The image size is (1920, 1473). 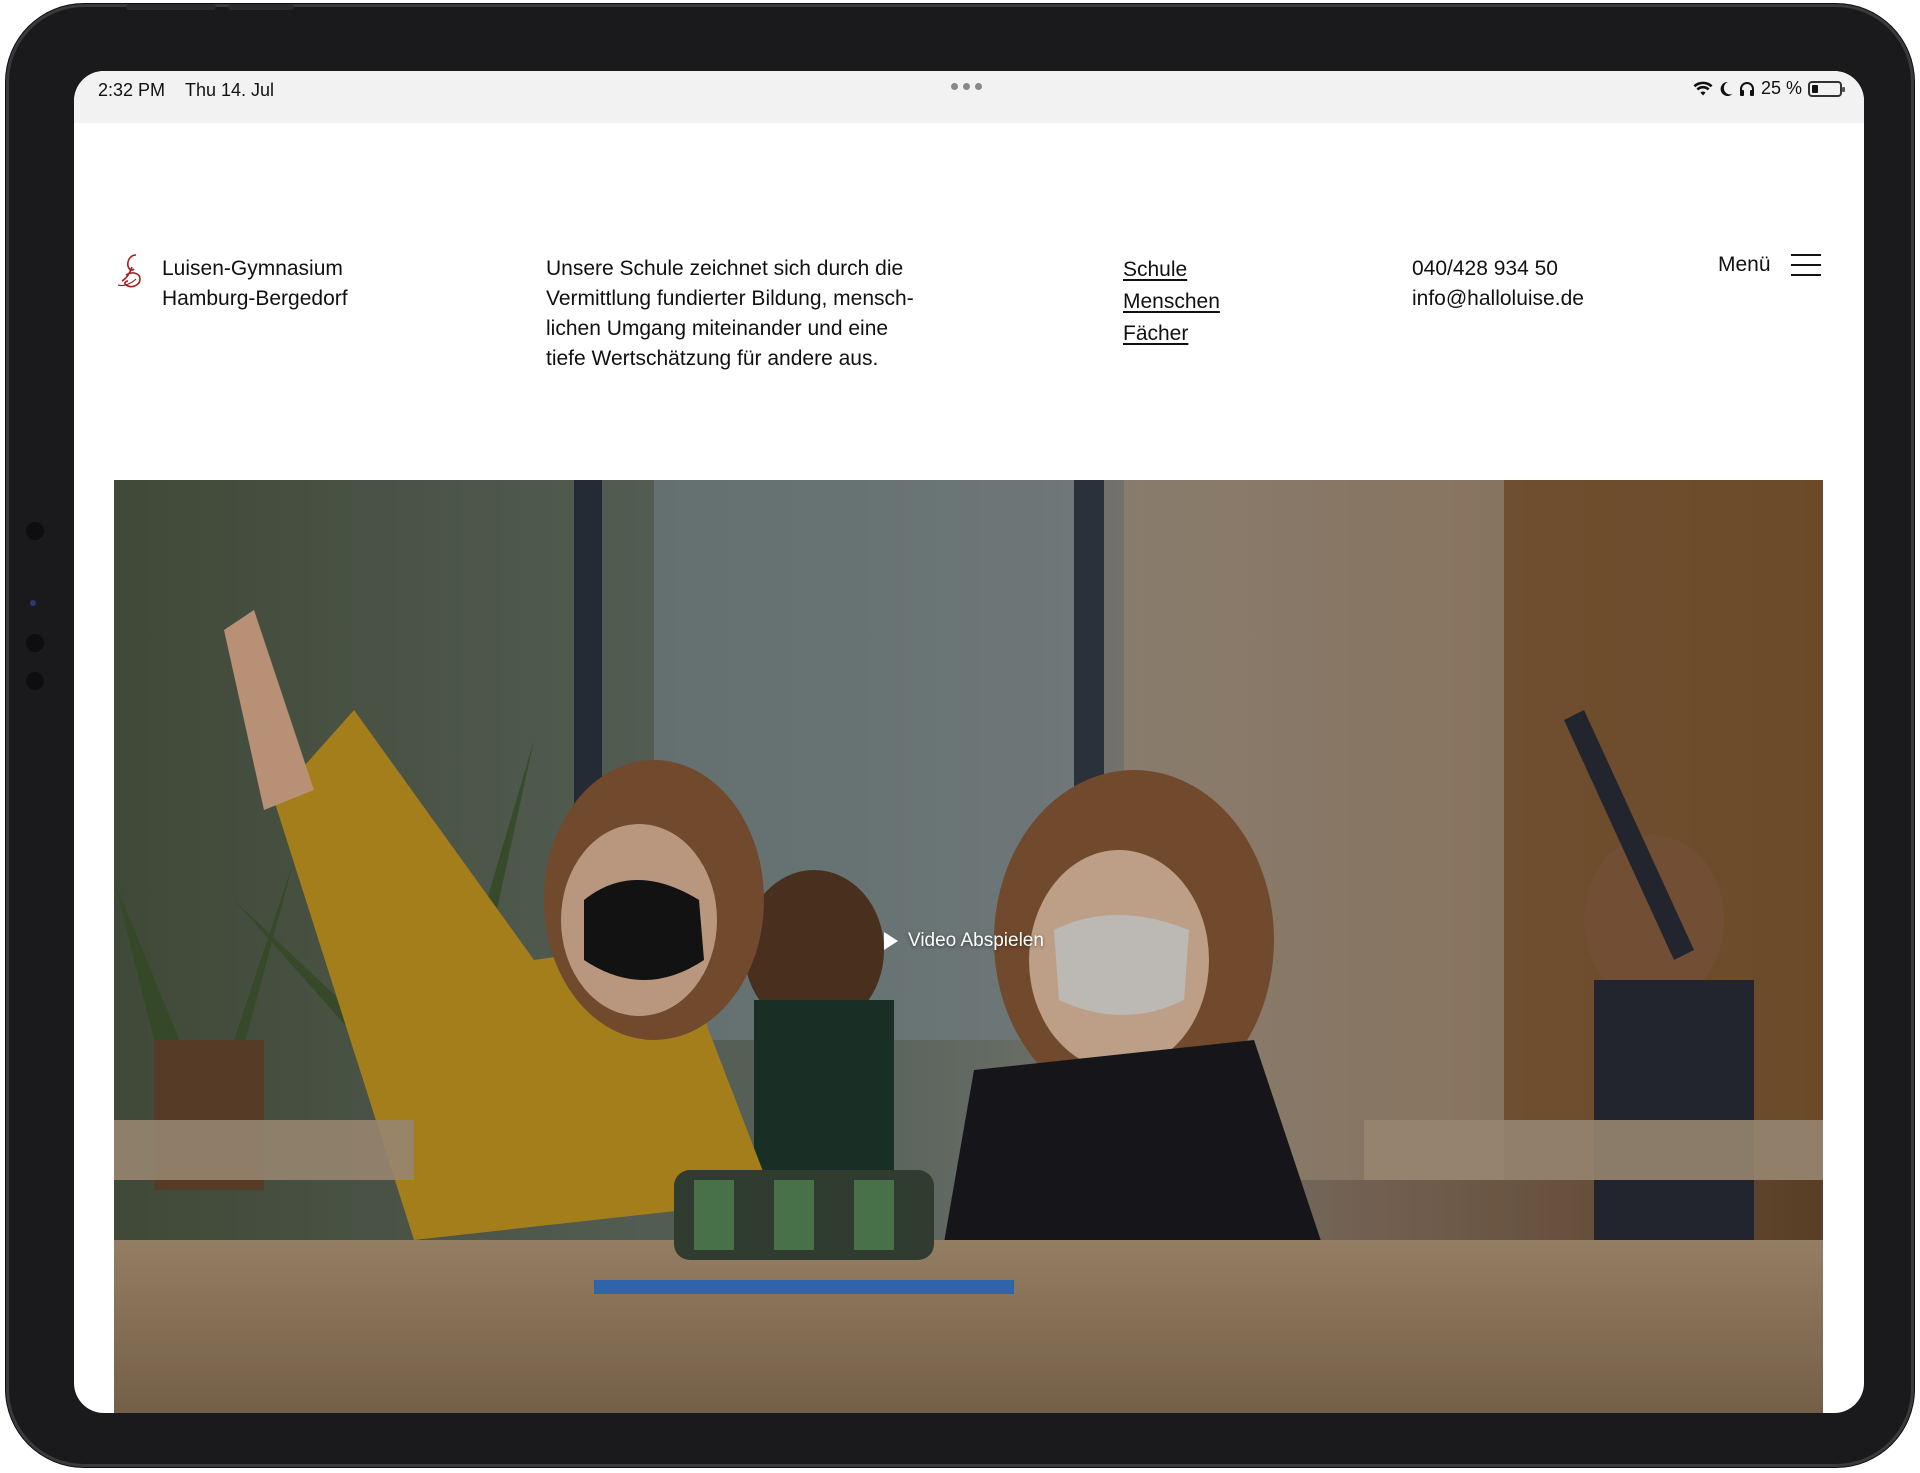 I want to click on volume-up-button, so click(x=171, y=7).